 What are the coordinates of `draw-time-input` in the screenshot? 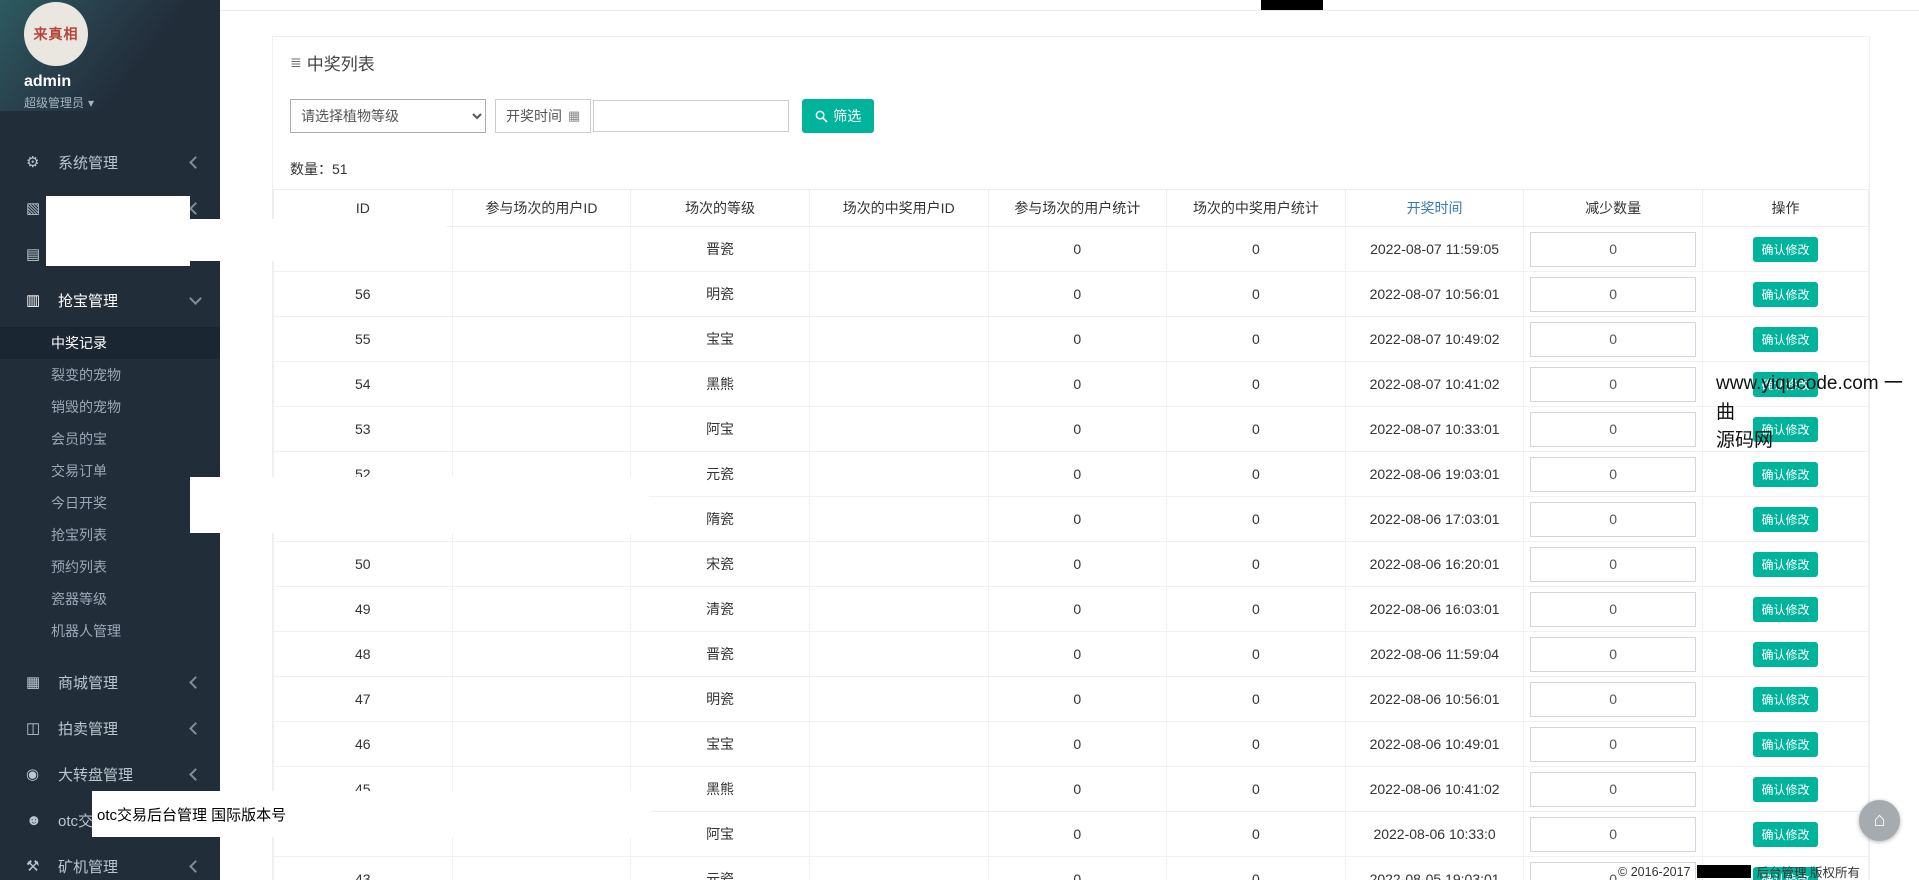 It's located at (691, 116).